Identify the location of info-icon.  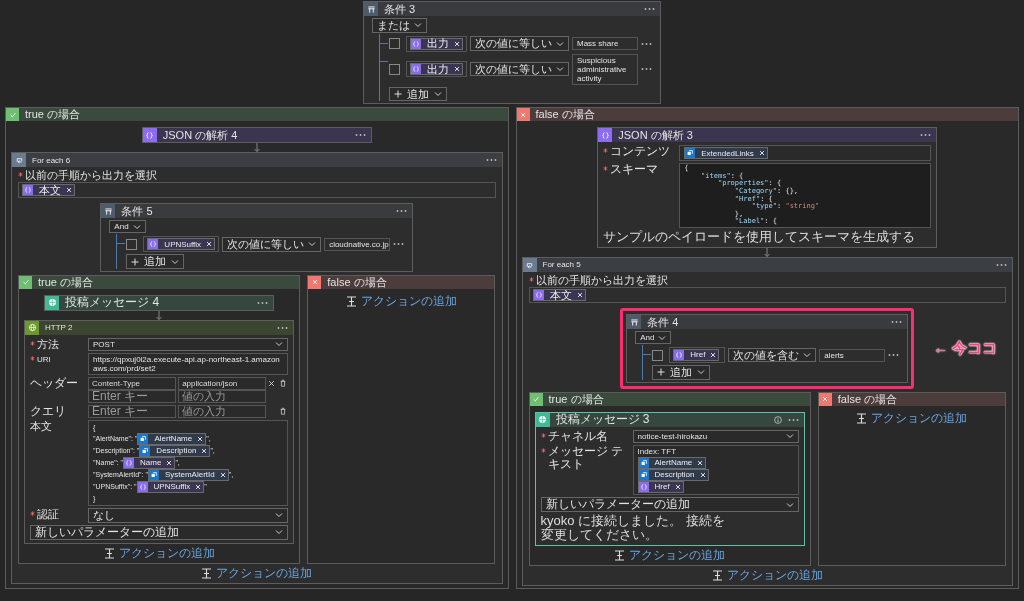
(777, 419).